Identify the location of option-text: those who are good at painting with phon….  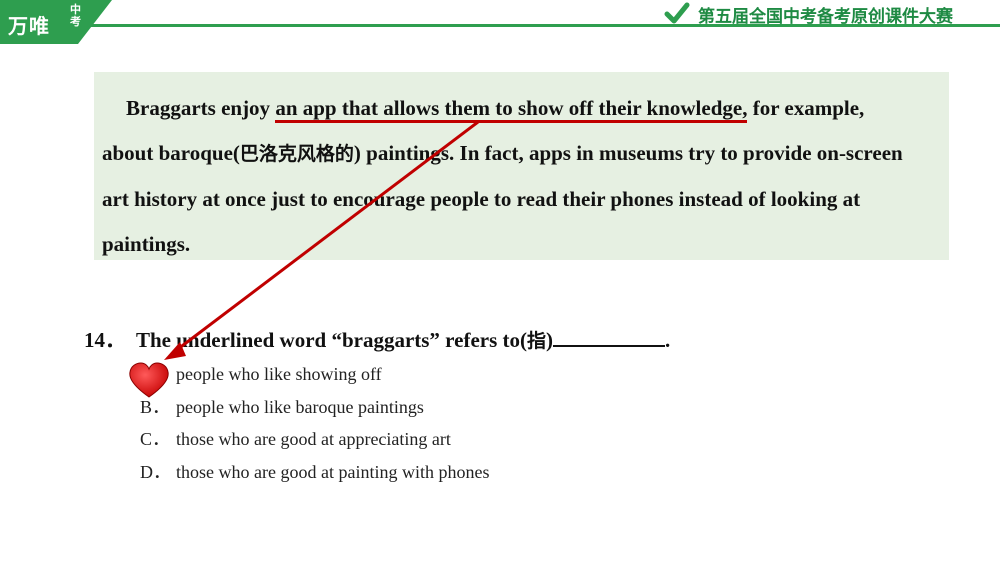
(333, 471).